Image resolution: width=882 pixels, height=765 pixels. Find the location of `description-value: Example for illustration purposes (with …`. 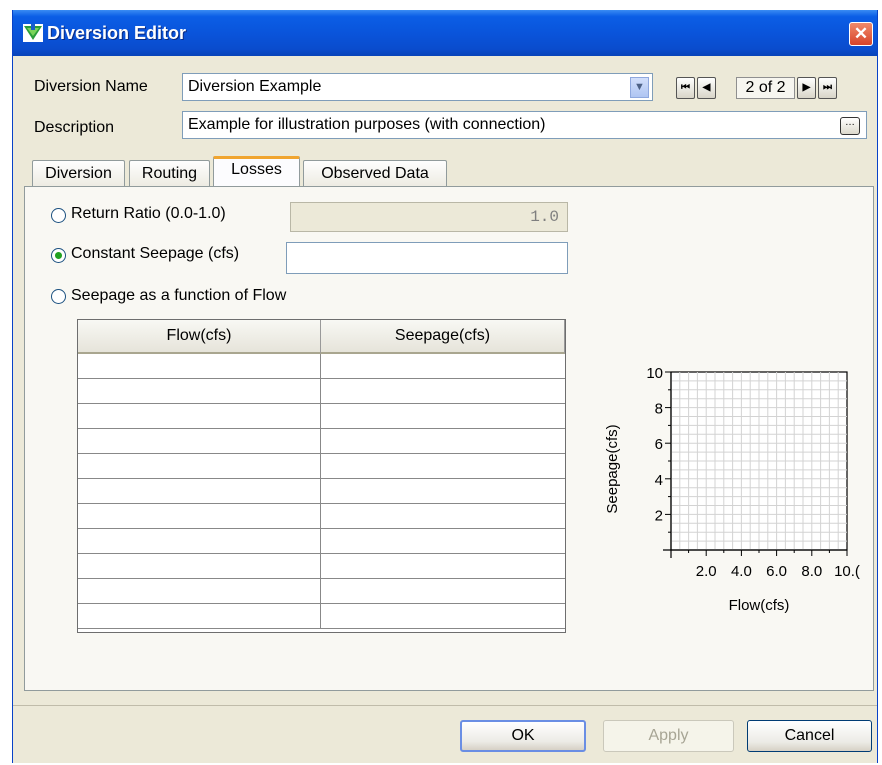

description-value: Example for illustration purposes (with … is located at coordinates (367, 124).